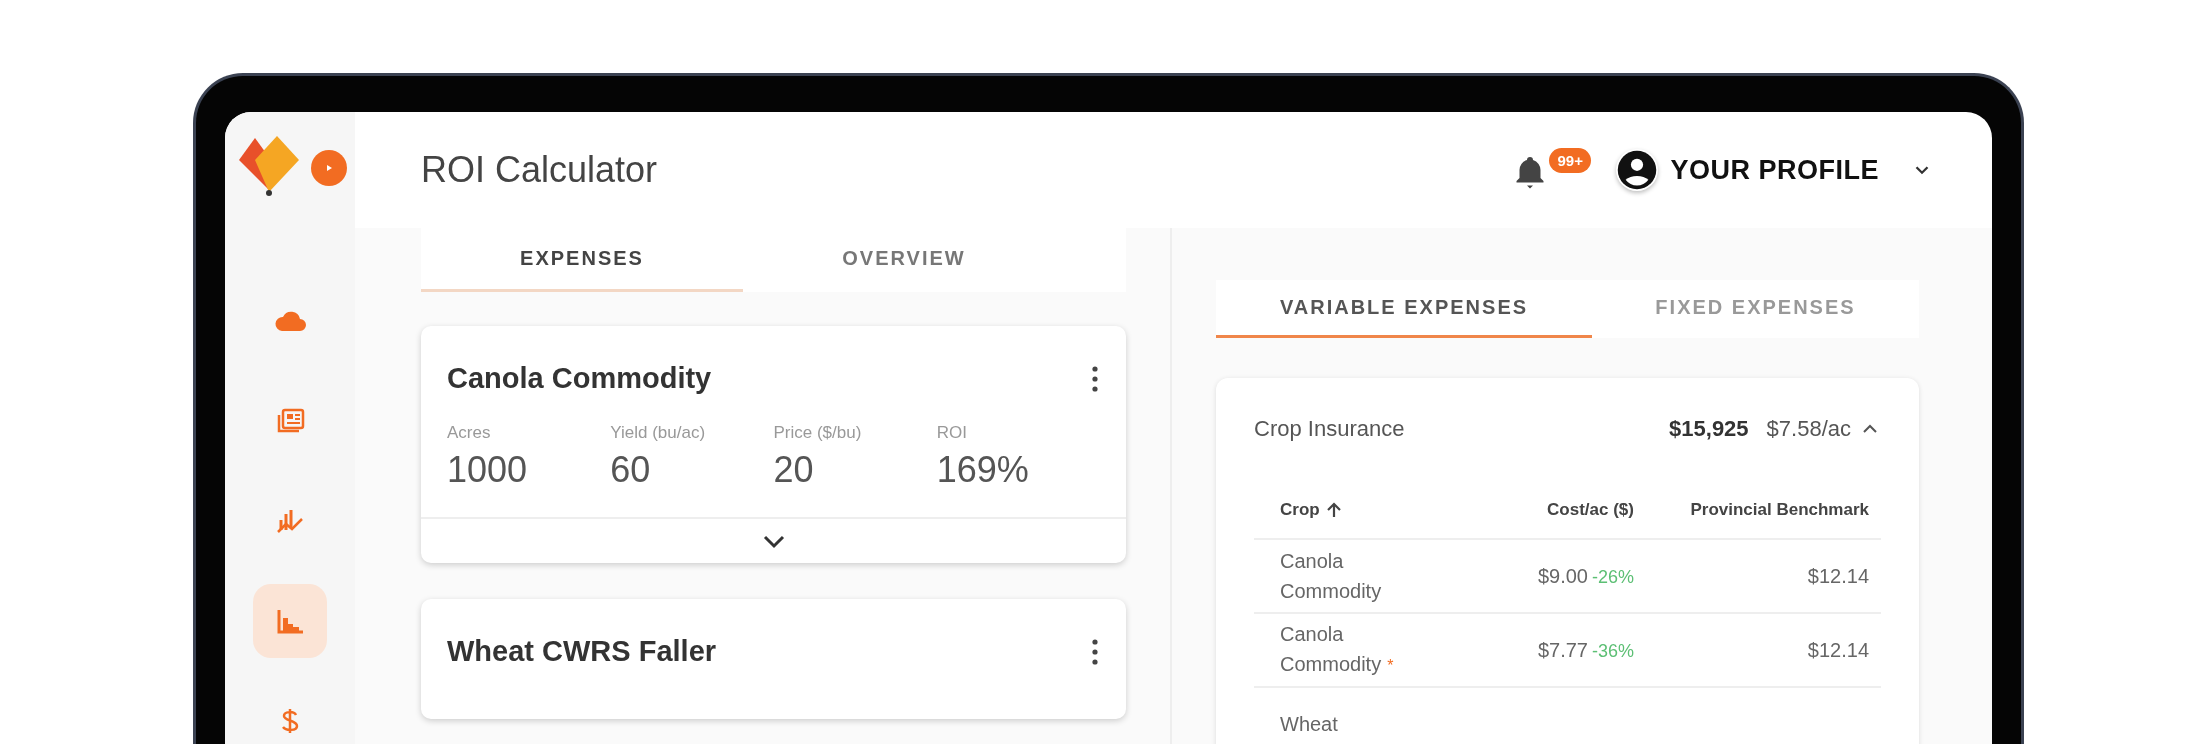  Describe the element at coordinates (1309, 724) in the screenshot. I see `crop-cell: Wheat` at that location.